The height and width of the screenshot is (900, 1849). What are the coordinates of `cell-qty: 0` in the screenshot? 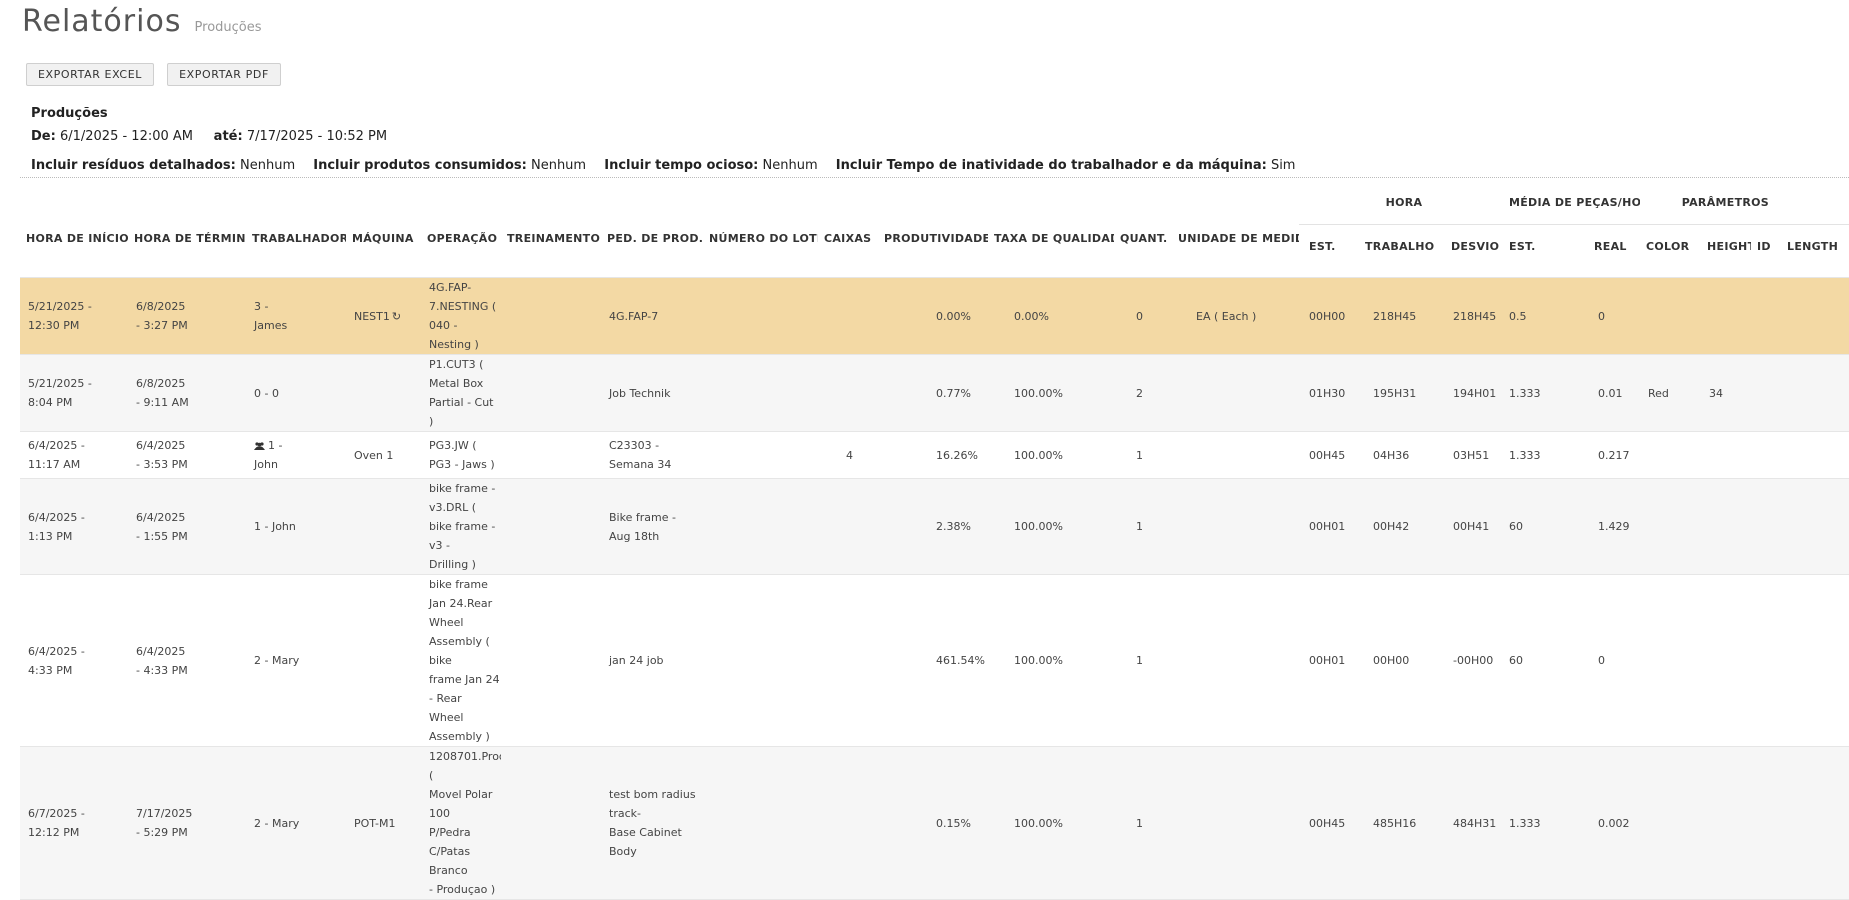 It's located at (1143, 316).